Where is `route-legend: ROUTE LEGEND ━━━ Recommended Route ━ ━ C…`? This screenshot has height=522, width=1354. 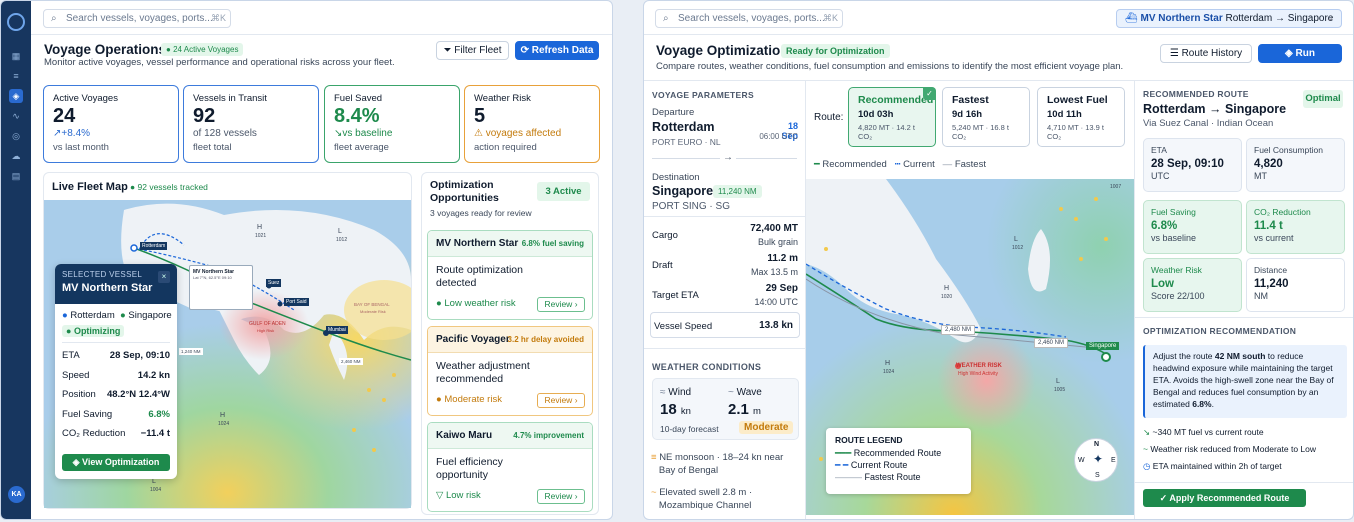
route-legend: ROUTE LEGEND ━━━ Recommended Route ━ ━ C… is located at coordinates (898, 461).